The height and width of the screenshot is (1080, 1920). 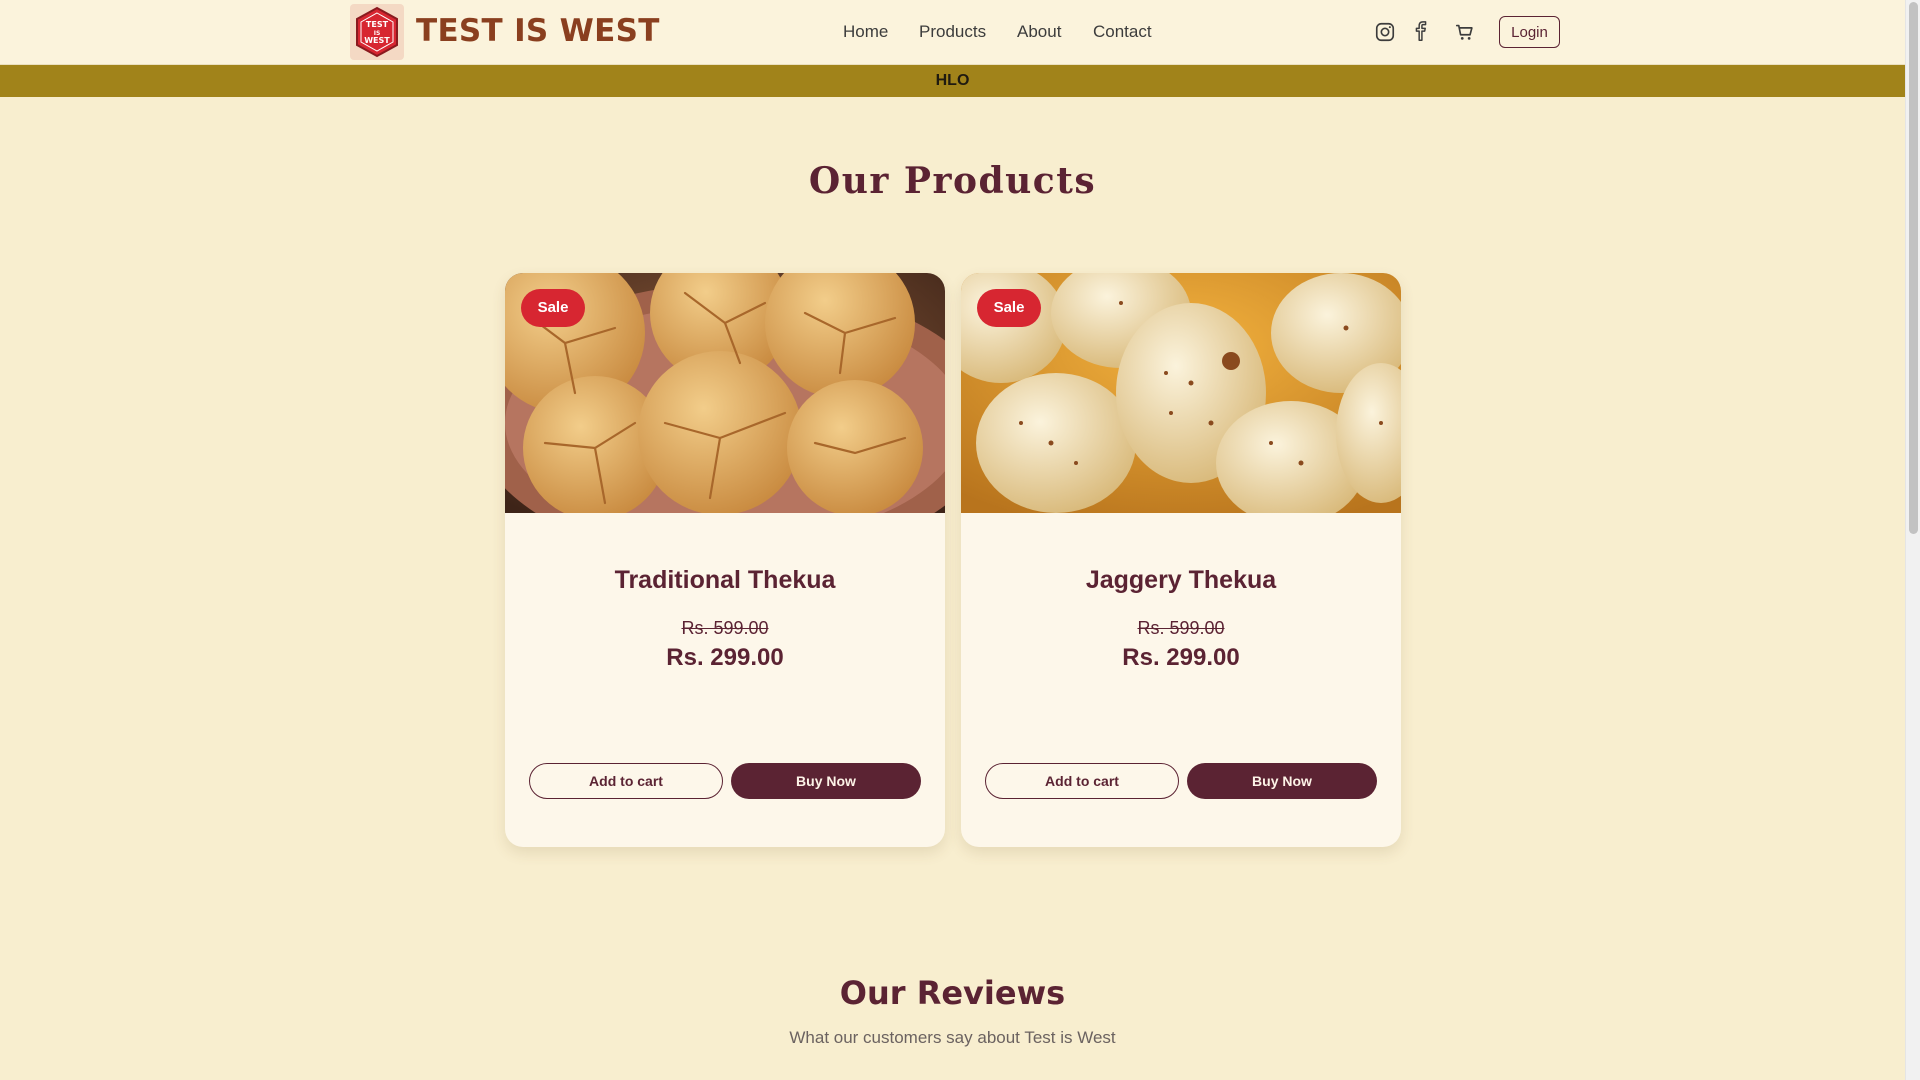 I want to click on nav-link-products: Products, so click(x=952, y=32).